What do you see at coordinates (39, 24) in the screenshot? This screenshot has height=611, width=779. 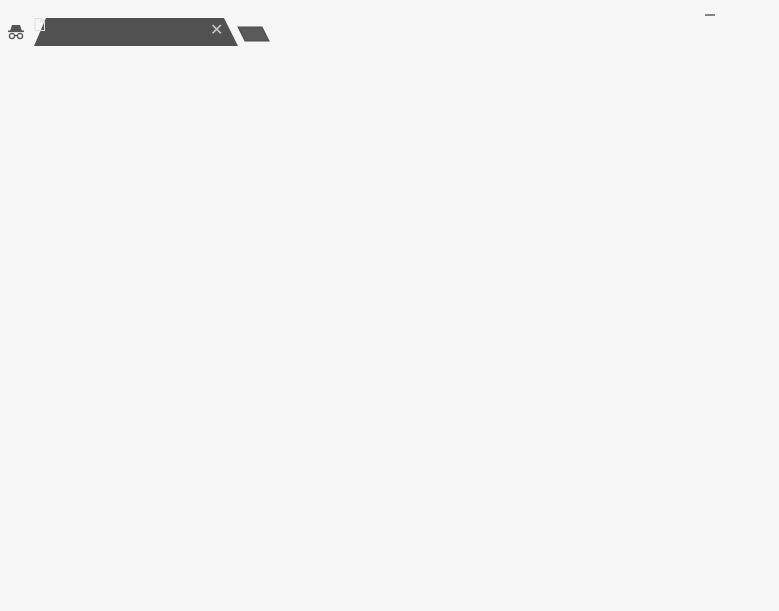 I see `file-icon` at bounding box center [39, 24].